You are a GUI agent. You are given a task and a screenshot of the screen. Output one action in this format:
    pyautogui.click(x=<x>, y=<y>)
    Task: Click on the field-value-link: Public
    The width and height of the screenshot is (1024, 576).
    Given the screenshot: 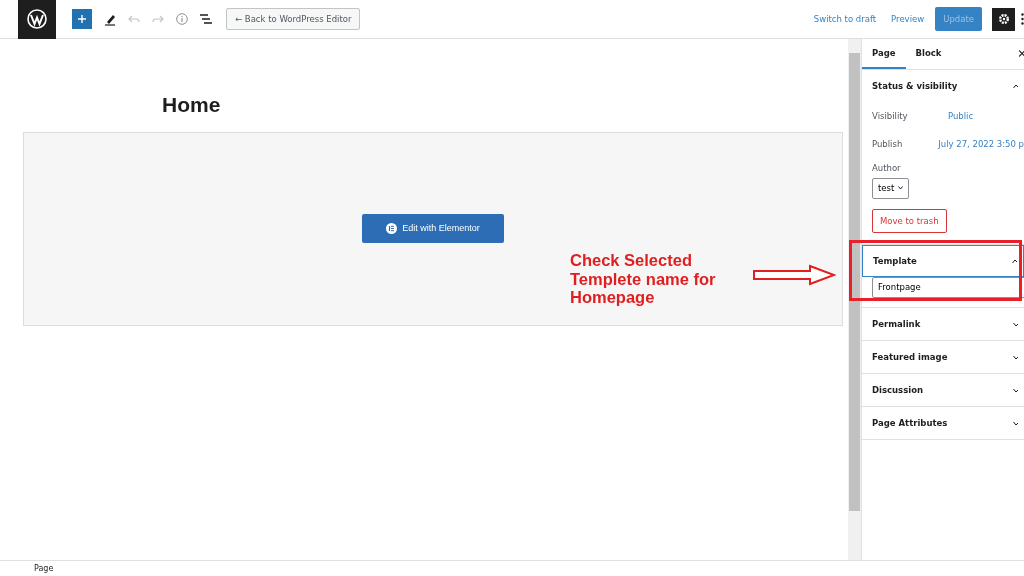 What is the action you would take?
    pyautogui.click(x=961, y=116)
    